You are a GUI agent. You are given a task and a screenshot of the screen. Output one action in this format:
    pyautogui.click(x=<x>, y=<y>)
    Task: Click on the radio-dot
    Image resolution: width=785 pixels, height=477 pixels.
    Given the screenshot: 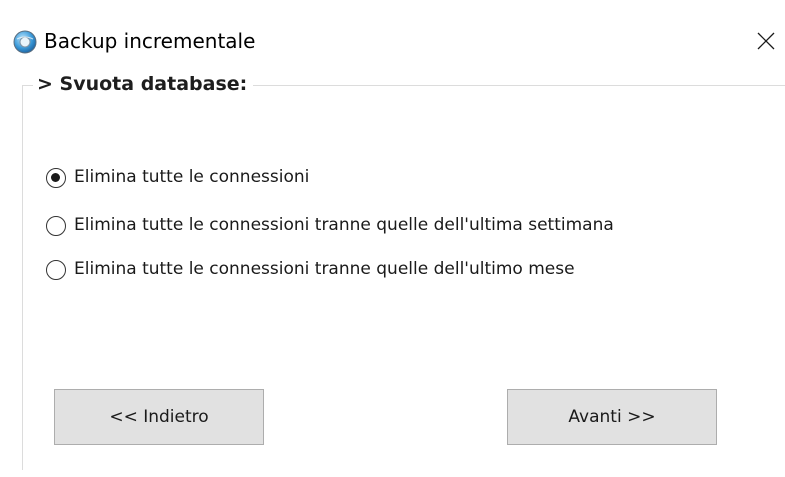 What is the action you would take?
    pyautogui.click(x=55, y=177)
    